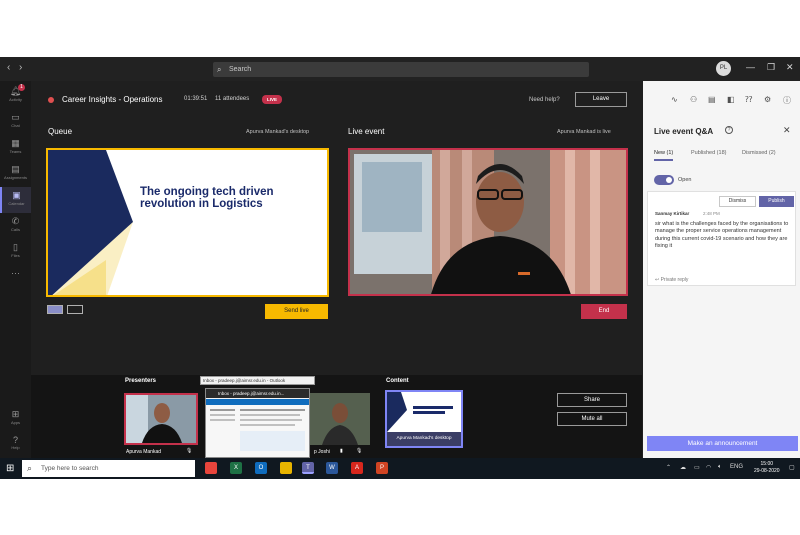 This screenshot has width=800, height=535. Describe the element at coordinates (75, 309) in the screenshot. I see `layout-side-by-side-icon` at that location.